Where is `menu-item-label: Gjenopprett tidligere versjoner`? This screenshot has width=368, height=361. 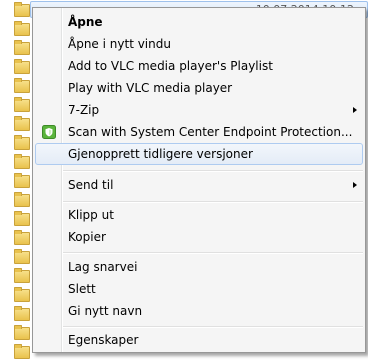
menu-item-label: Gjenopprett tidligere versjoner is located at coordinates (160, 154).